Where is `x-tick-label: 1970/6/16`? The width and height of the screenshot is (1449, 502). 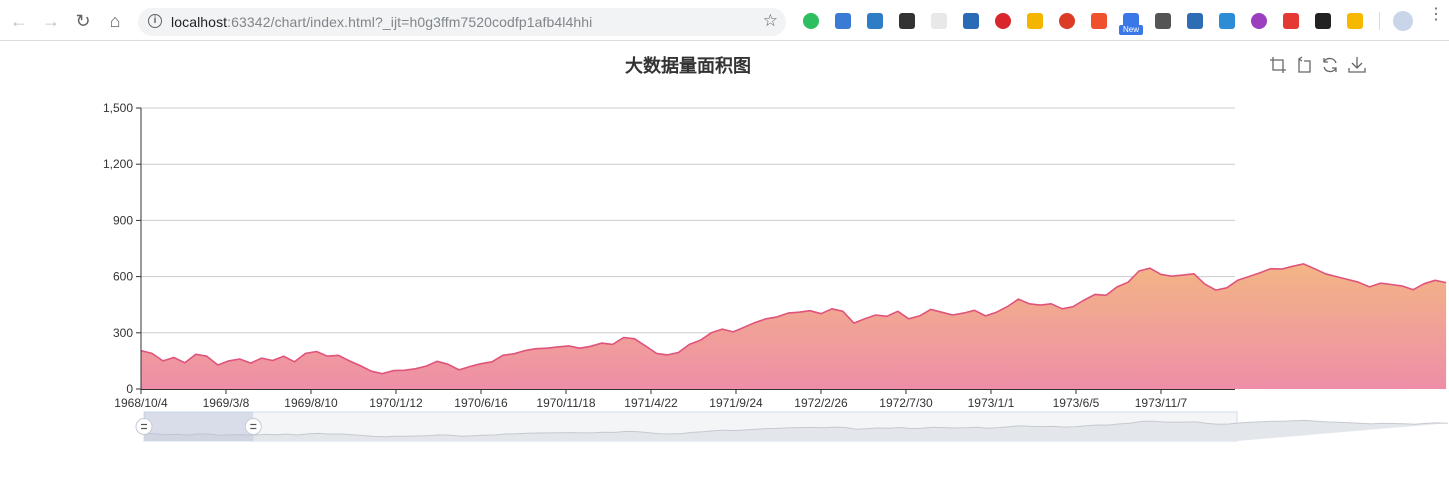 x-tick-label: 1970/6/16 is located at coordinates (481, 403).